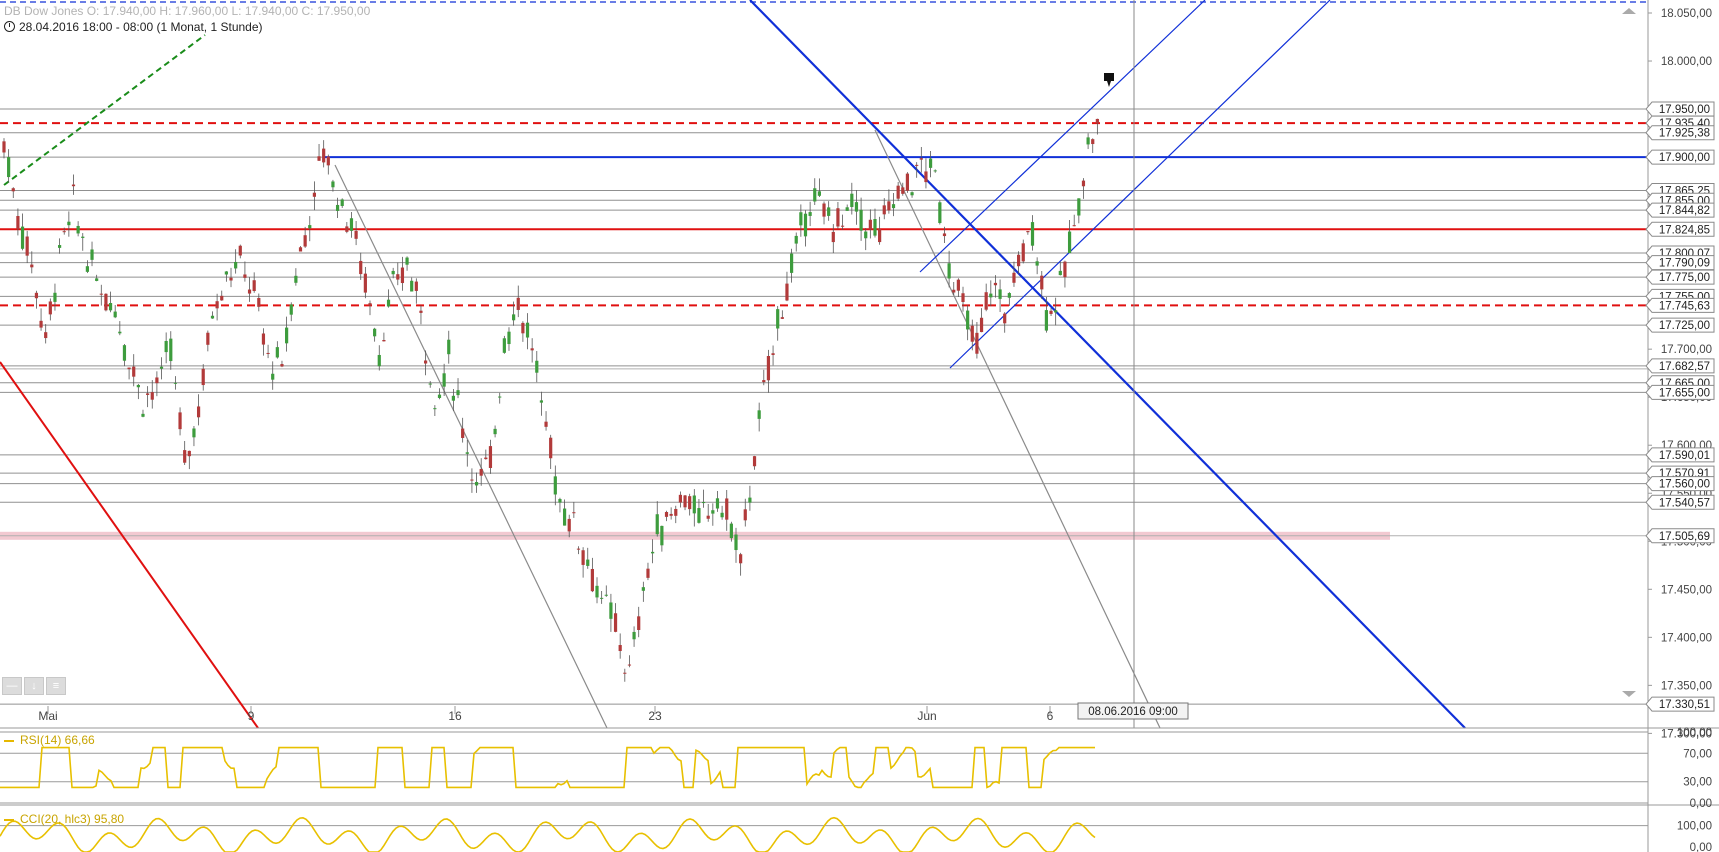 The height and width of the screenshot is (852, 1719). Describe the element at coordinates (1684, 306) in the screenshot. I see `level-label-text: 17.745,63` at that location.